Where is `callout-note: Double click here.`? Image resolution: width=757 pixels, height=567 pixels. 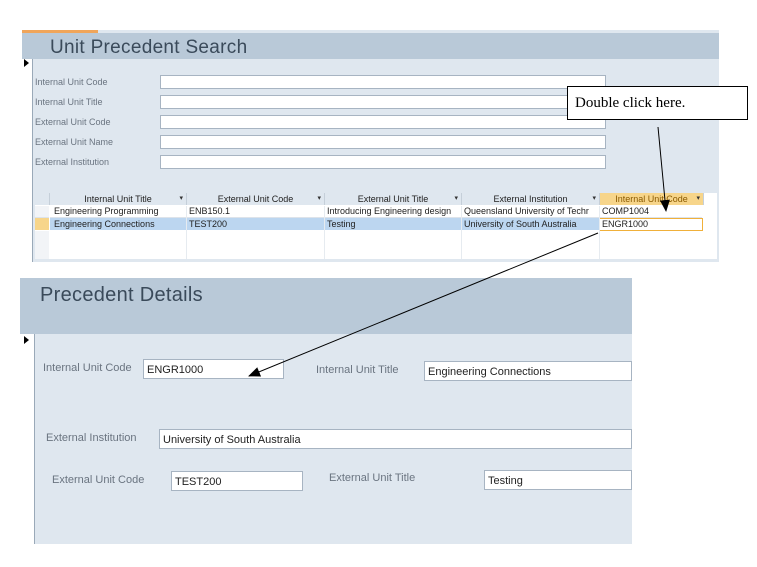 callout-note: Double click here. is located at coordinates (657, 103).